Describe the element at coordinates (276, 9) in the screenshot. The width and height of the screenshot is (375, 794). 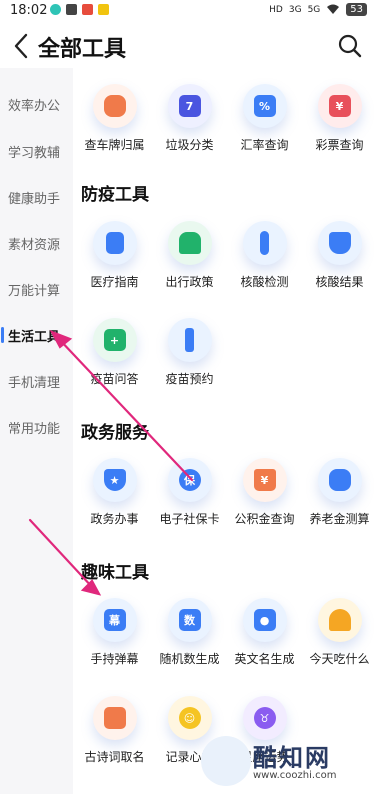
I see `hd-badge: HD` at that location.